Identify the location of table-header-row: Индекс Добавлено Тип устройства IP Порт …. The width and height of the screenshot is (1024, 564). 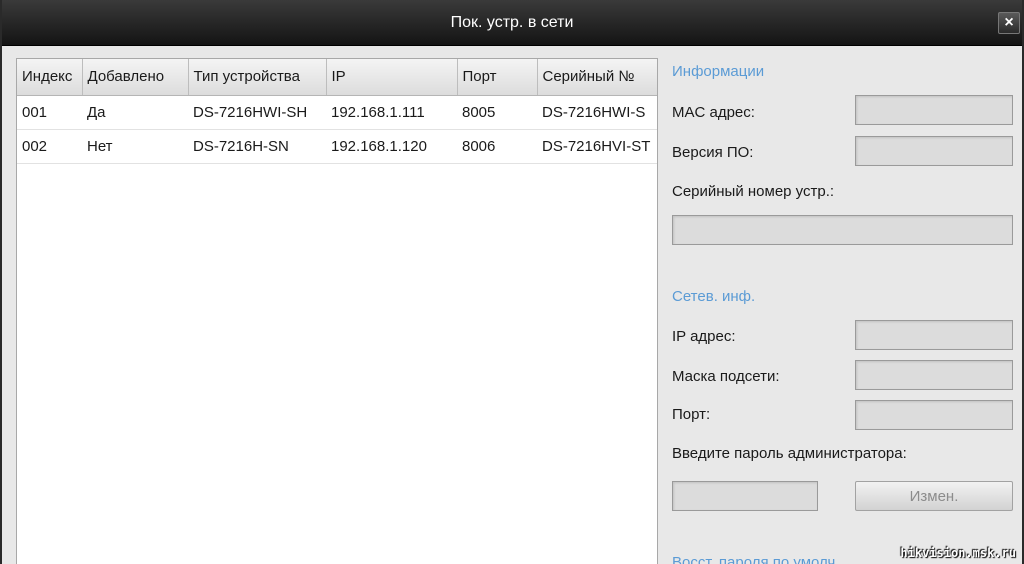
(337, 77).